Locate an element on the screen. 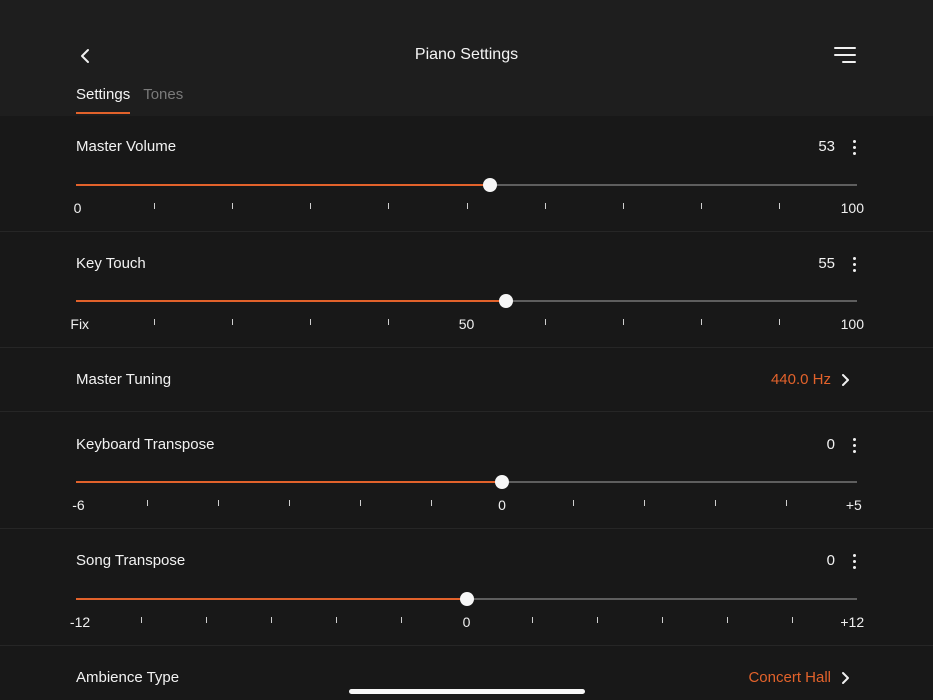 The image size is (933, 700). slider-scale: -6 0 +5 is located at coordinates (467, 505).